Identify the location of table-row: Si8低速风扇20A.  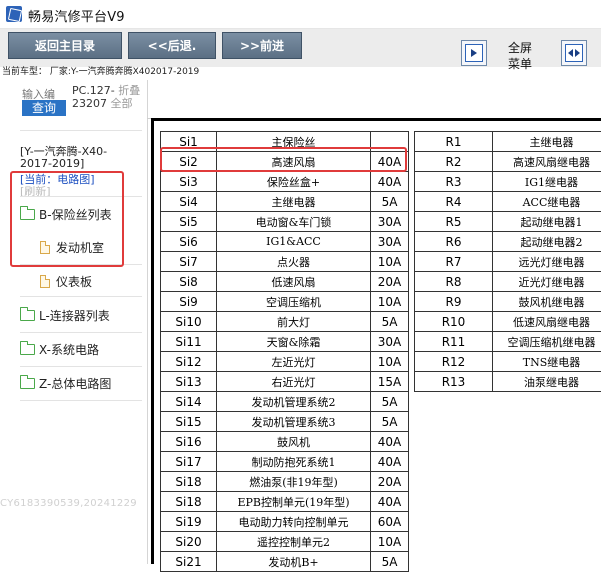
(285, 282).